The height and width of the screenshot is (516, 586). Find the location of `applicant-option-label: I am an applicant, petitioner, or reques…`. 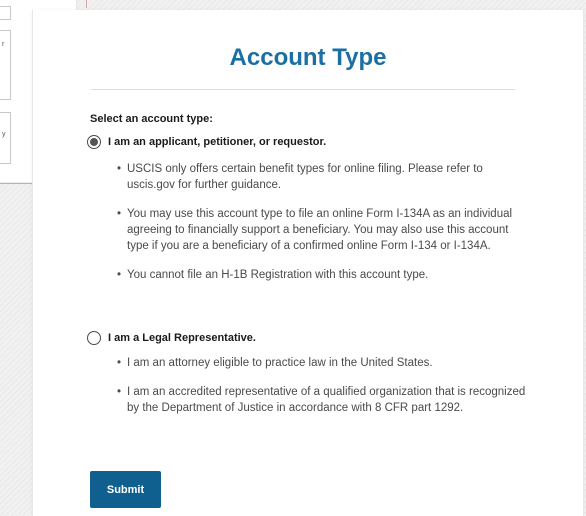

applicant-option-label: I am an applicant, petitioner, or reques… is located at coordinates (217, 142).